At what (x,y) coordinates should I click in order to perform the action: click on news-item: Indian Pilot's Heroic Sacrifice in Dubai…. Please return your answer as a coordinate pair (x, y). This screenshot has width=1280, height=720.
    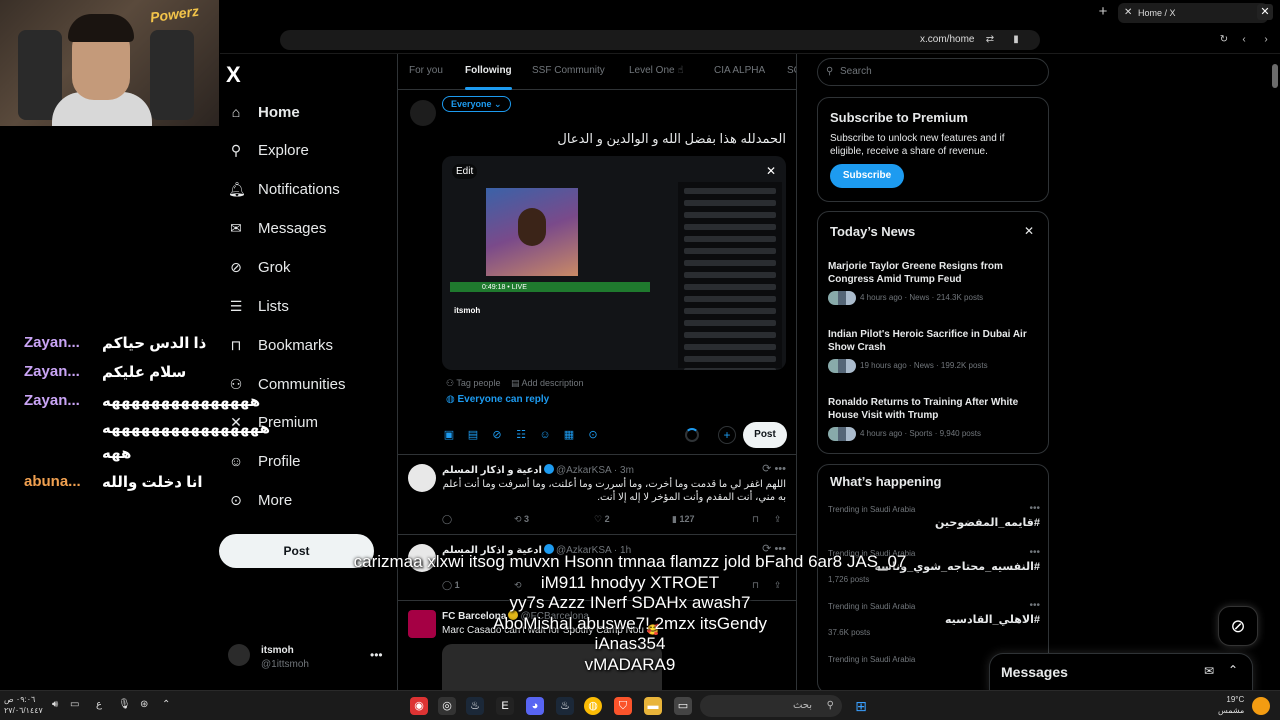
    Looking at the image, I should click on (933, 350).